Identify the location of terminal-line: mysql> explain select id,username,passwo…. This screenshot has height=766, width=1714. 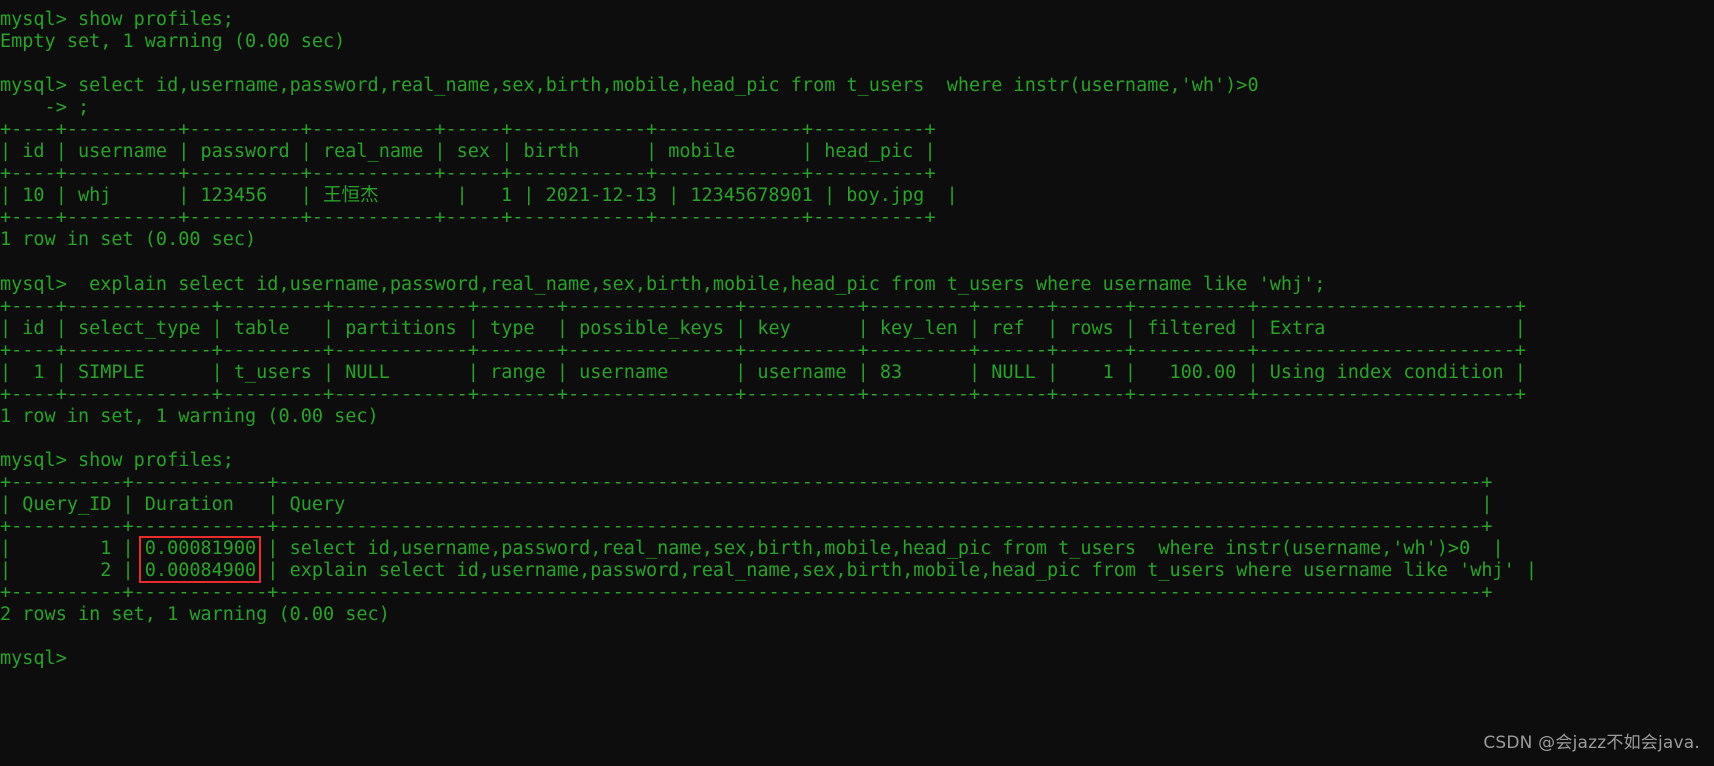
(663, 284).